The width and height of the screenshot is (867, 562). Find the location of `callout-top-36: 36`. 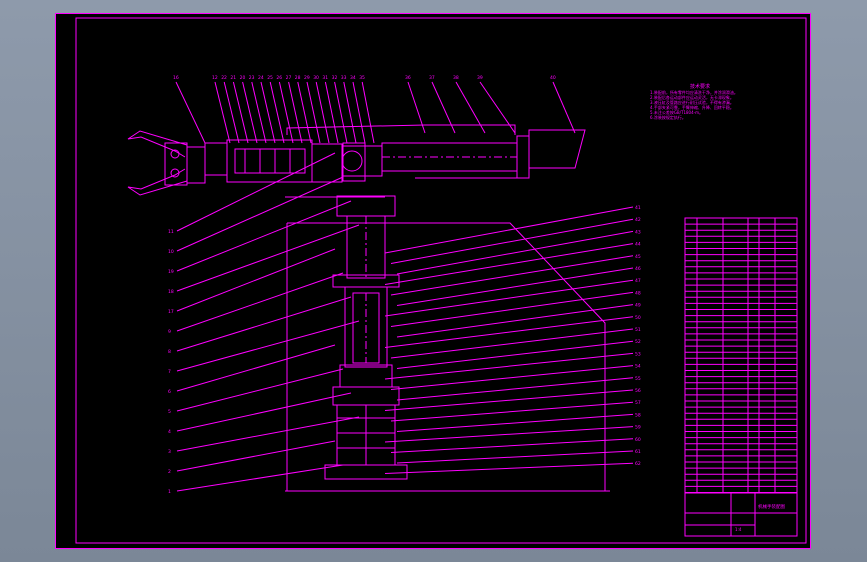

callout-top-36: 36 is located at coordinates (408, 78).